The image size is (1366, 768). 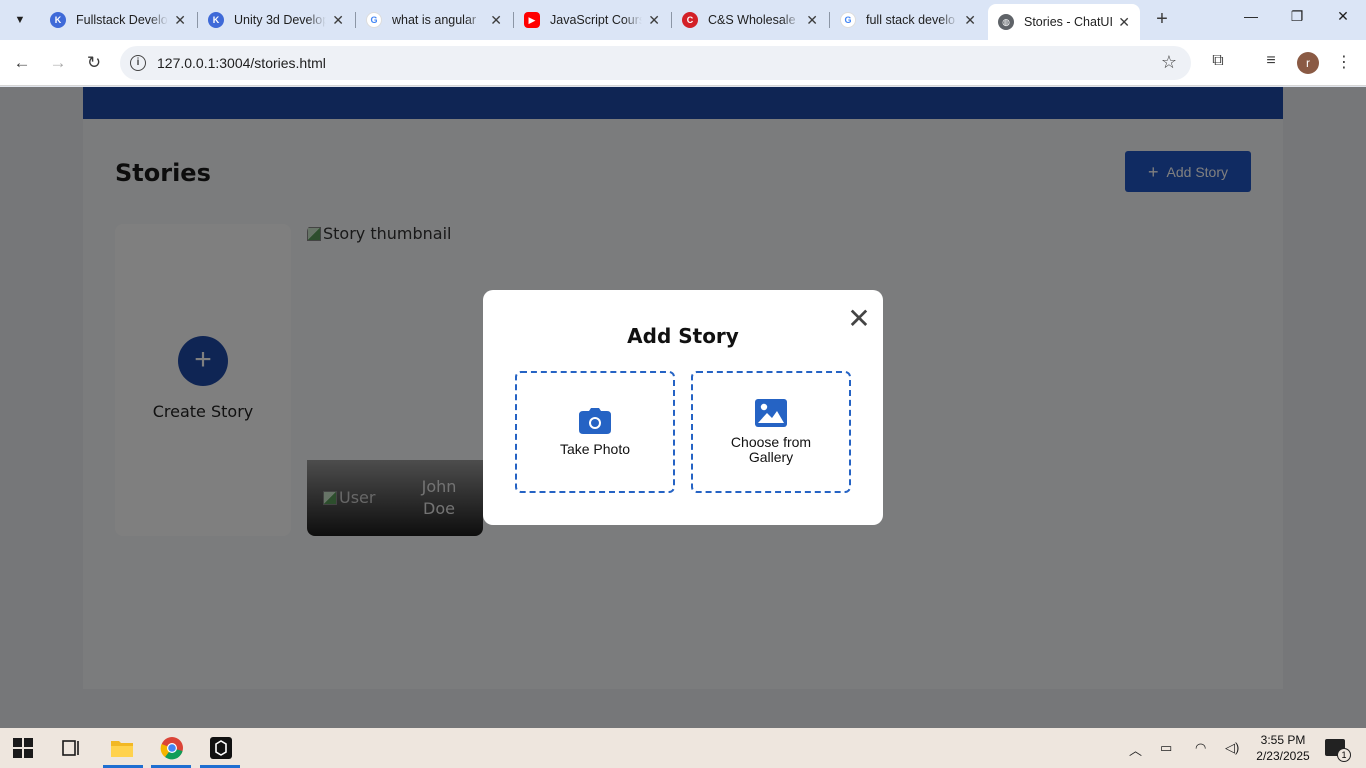 What do you see at coordinates (138, 63) in the screenshot?
I see `site-info-icon: i` at bounding box center [138, 63].